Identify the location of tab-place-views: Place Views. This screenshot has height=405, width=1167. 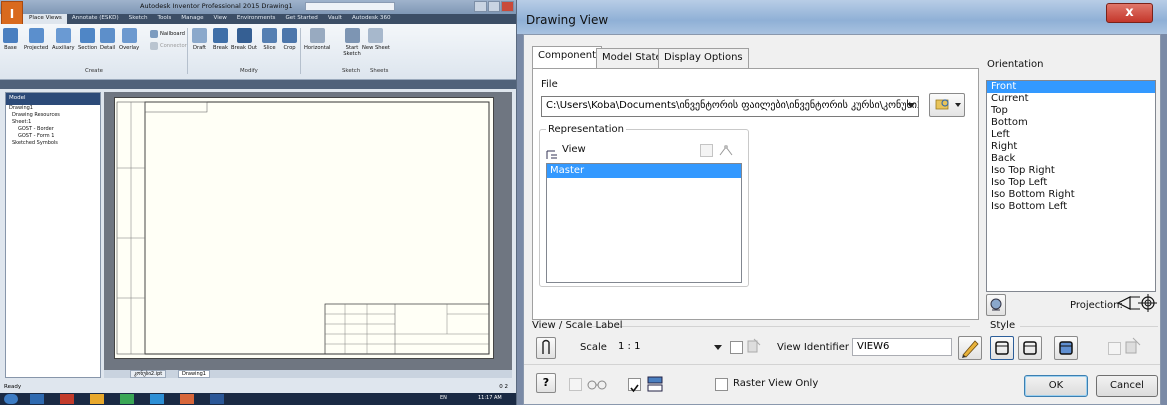
(45, 19).